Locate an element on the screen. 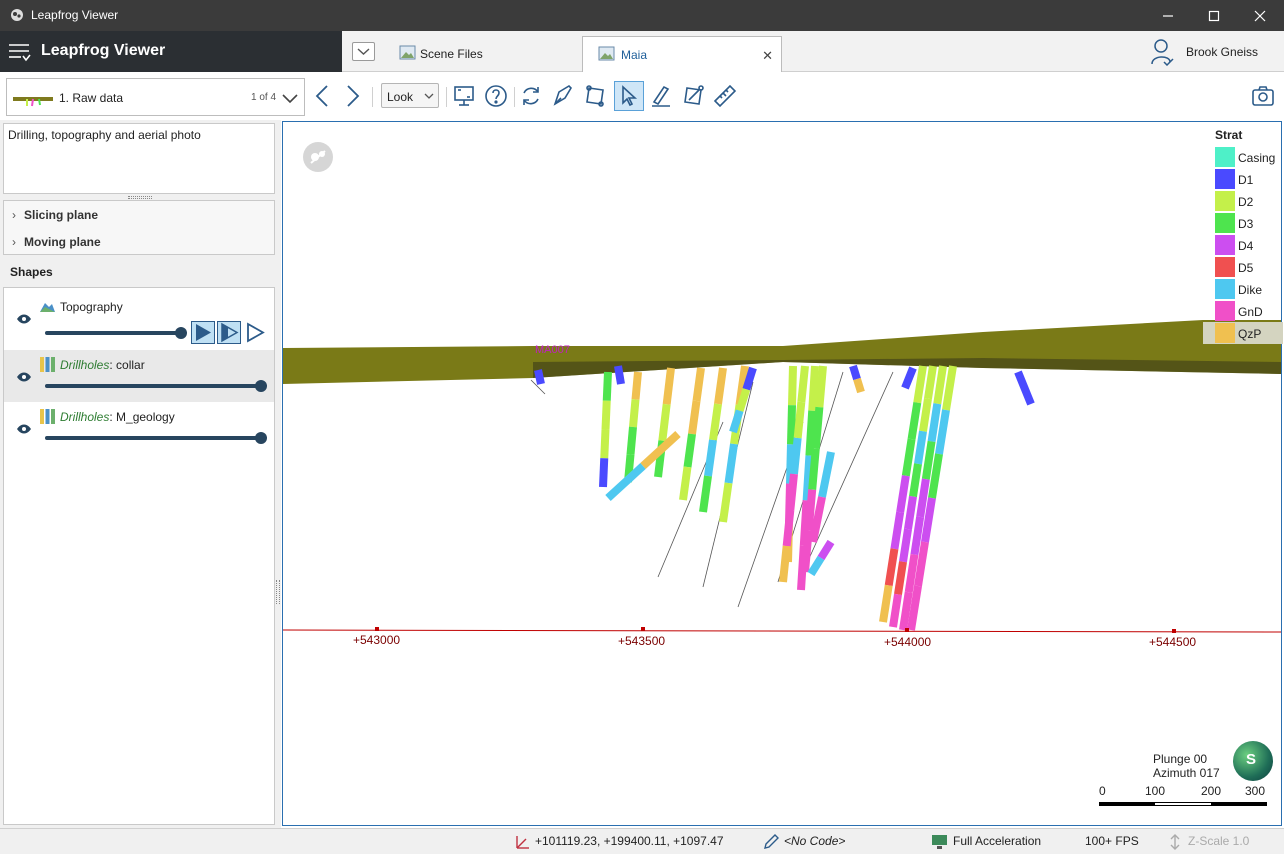 The image size is (1284, 854). move-plane-icon is located at coordinates (595, 96).